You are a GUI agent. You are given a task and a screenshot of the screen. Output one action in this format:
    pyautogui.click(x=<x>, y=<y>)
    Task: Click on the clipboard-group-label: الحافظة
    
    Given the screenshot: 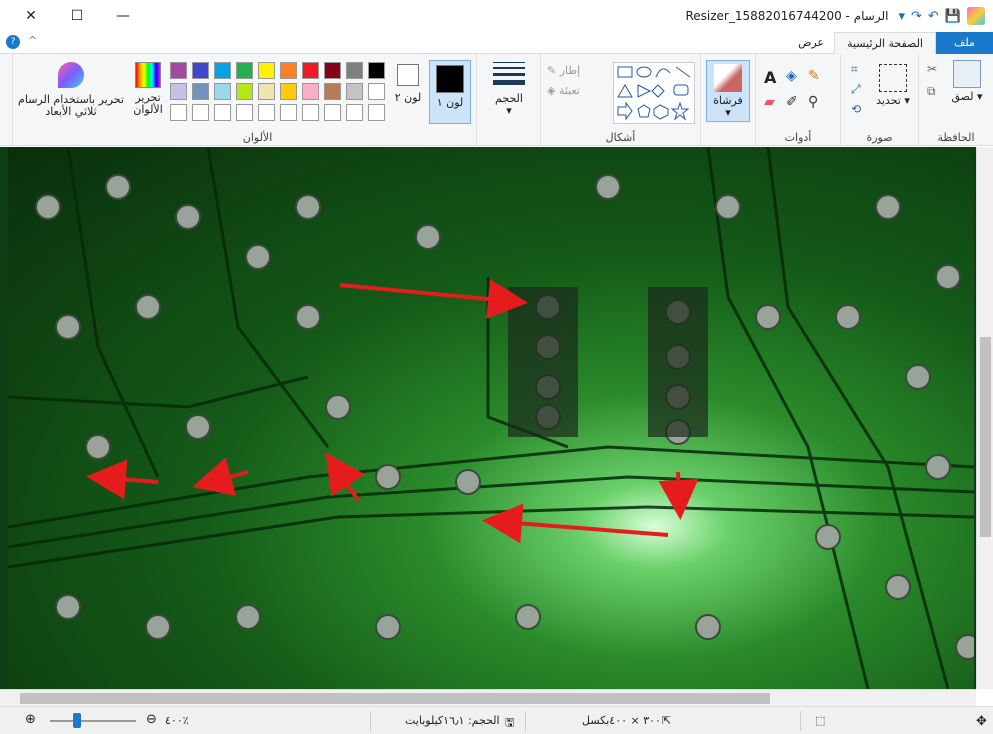 What is the action you would take?
    pyautogui.click(x=956, y=137)
    